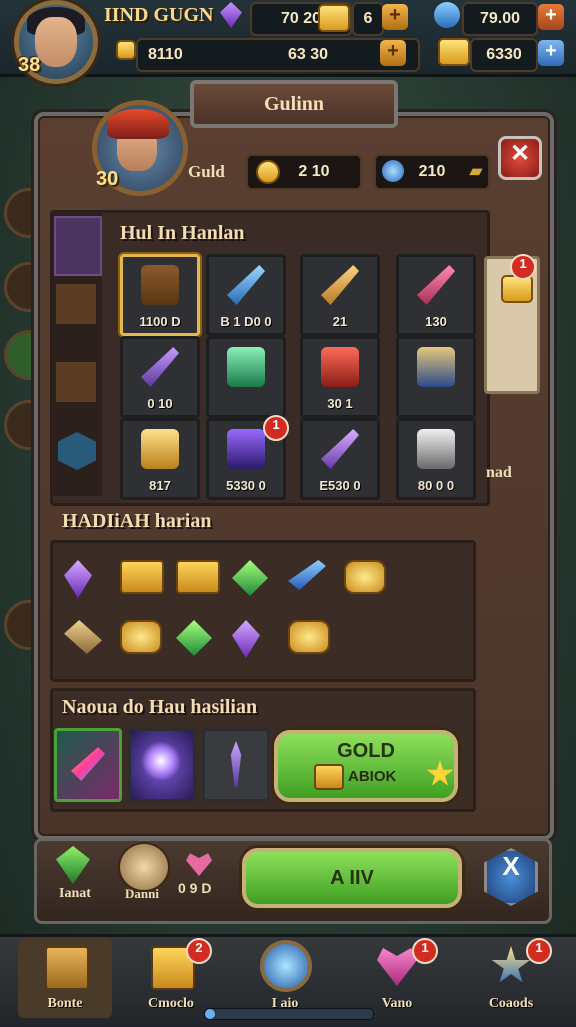 This screenshot has width=576, height=1027. What do you see at coordinates (352, 878) in the screenshot?
I see `main-action-button: A IIV` at bounding box center [352, 878].